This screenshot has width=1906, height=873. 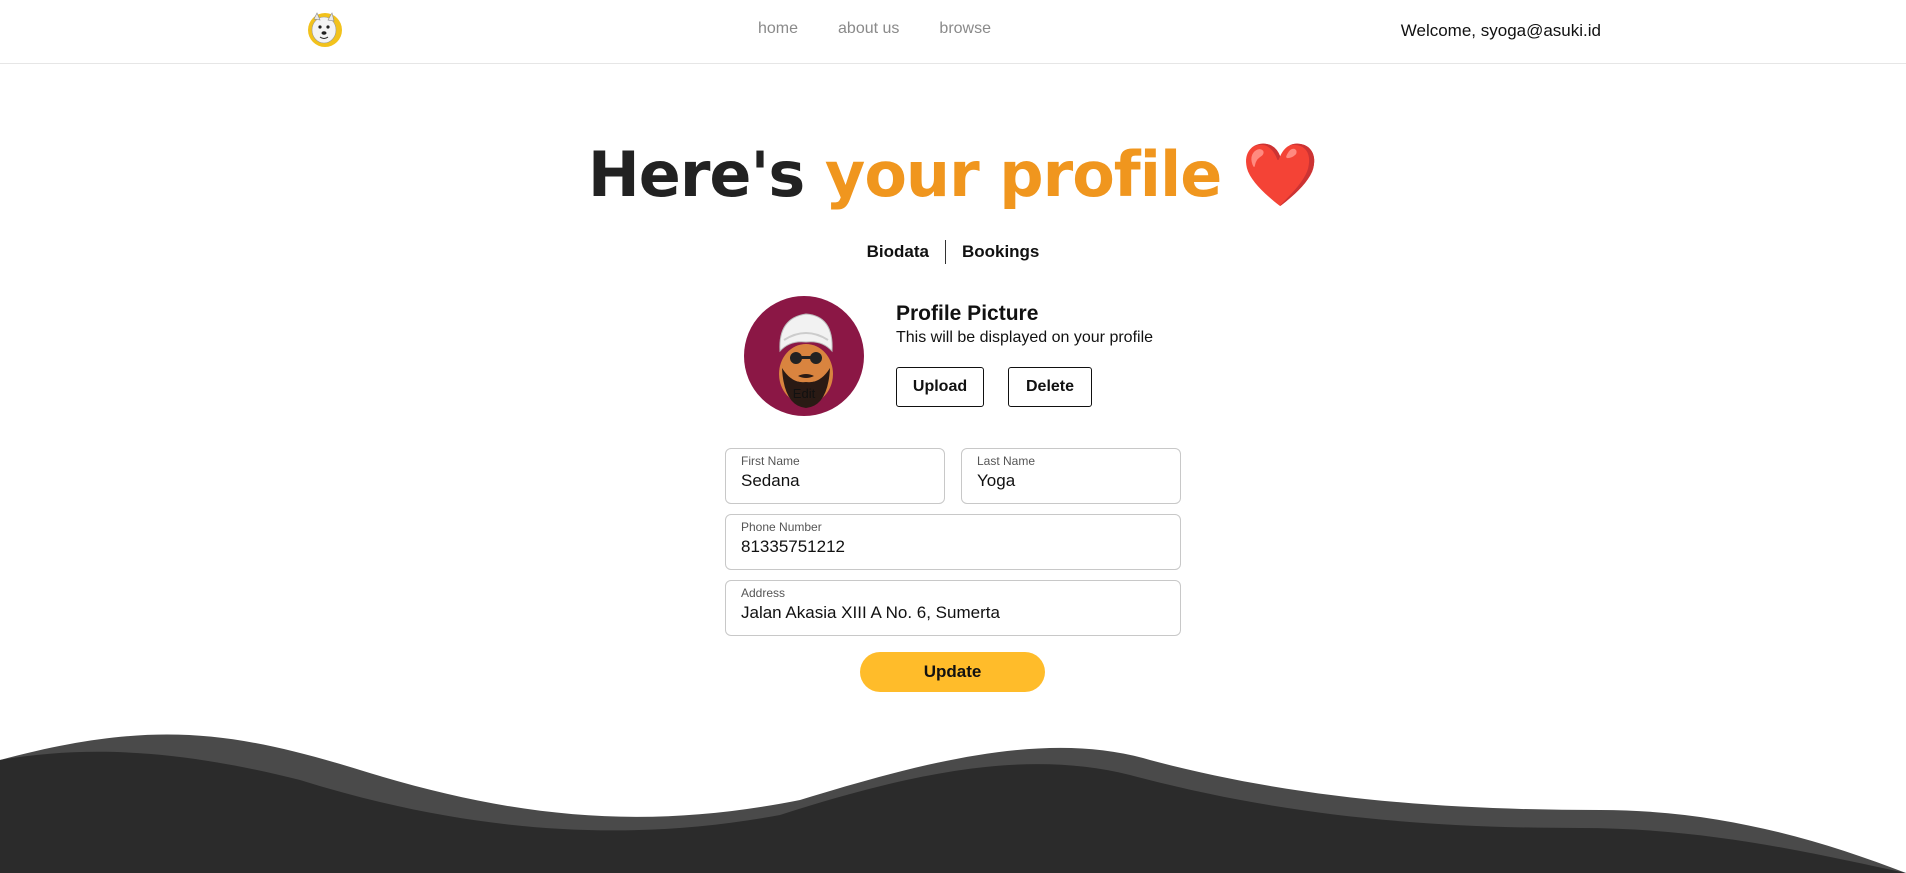 I want to click on tab-biodata: Biodata, so click(x=898, y=252).